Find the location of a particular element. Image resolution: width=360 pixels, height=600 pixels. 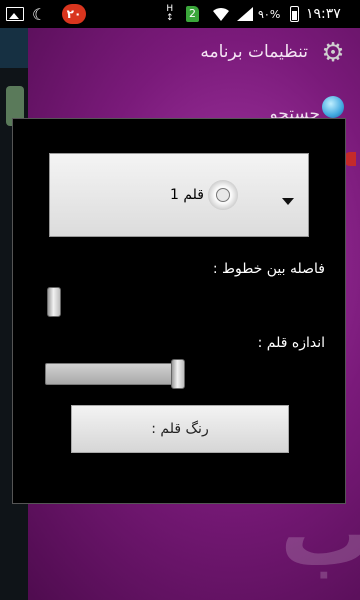

gallery-icon is located at coordinates (15, 14).